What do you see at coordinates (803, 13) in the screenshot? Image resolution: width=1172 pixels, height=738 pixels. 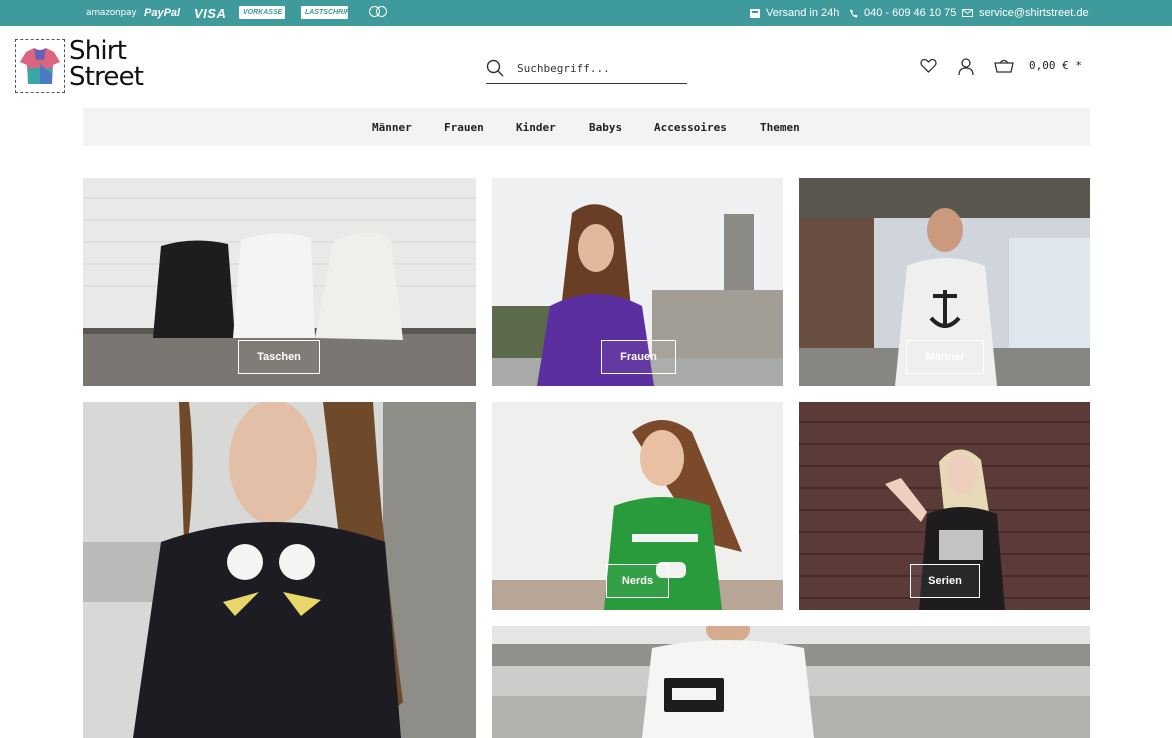 I see `shipping-text: Versand in 24h` at bounding box center [803, 13].